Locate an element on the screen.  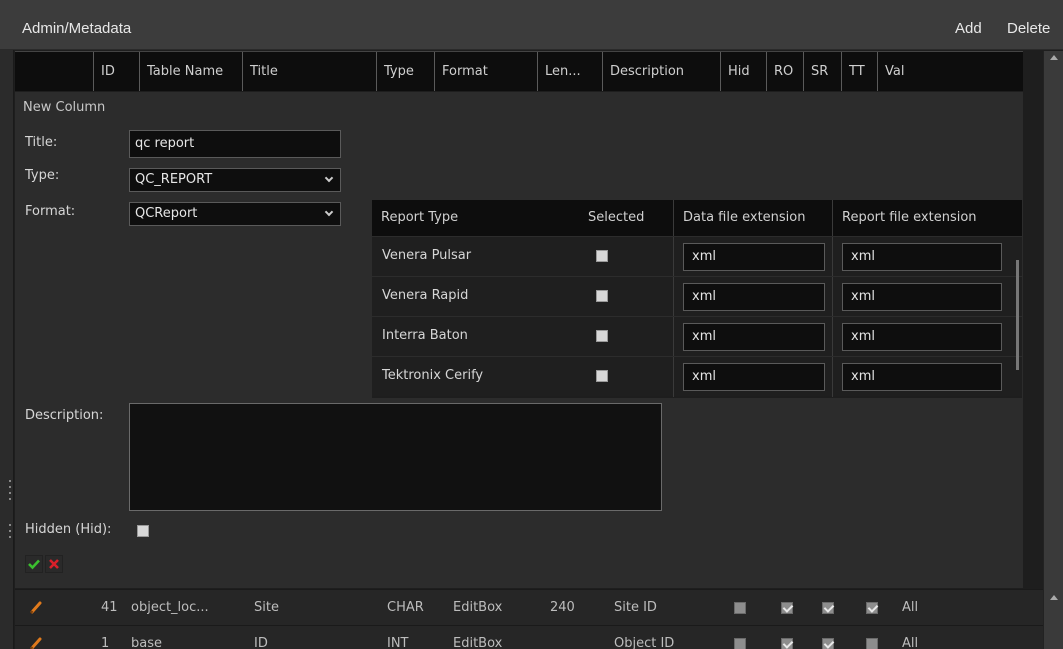
cell-sr-checkbox is located at coordinates (828, 608).